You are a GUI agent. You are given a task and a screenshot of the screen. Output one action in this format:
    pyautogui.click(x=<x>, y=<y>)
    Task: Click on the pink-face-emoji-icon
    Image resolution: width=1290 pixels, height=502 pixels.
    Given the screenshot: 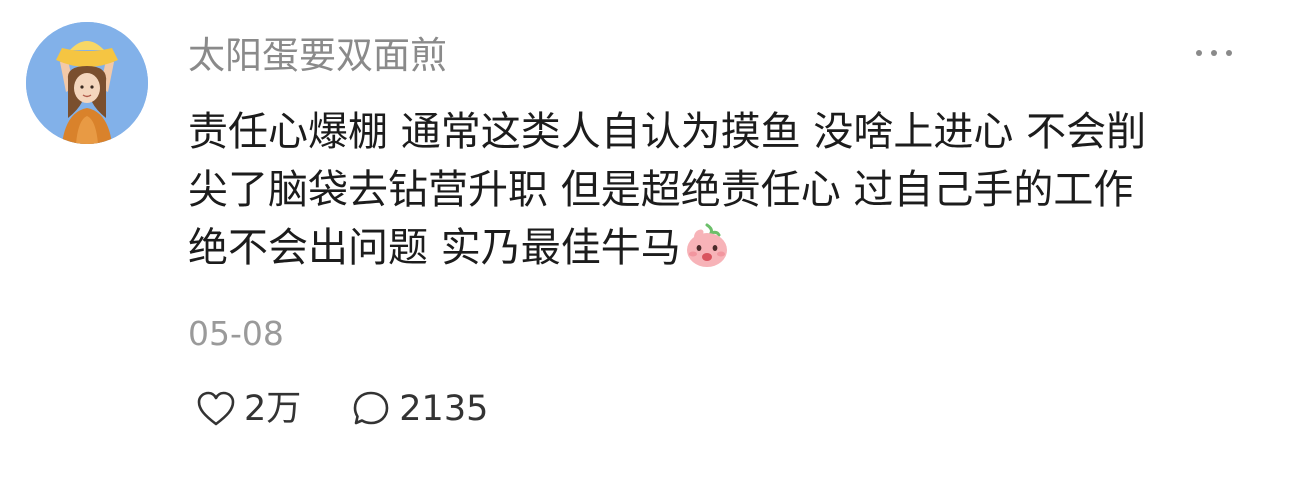 What is the action you would take?
    pyautogui.click(x=707, y=246)
    